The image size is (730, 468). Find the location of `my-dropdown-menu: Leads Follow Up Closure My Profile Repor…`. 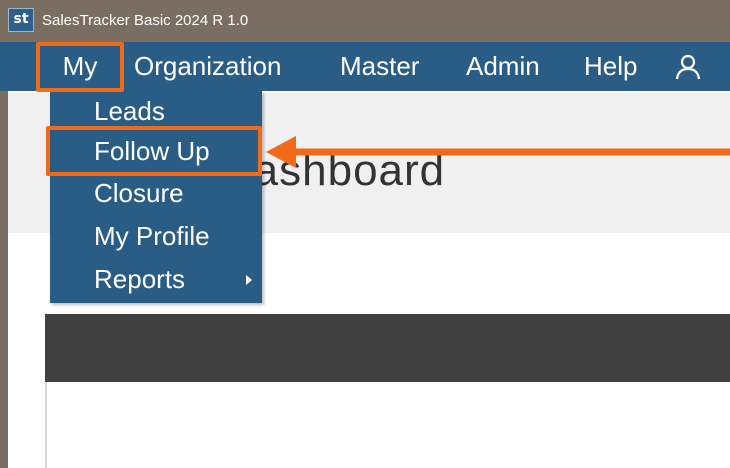

my-dropdown-menu: Leads Follow Up Closure My Profile Repor… is located at coordinates (156, 197).